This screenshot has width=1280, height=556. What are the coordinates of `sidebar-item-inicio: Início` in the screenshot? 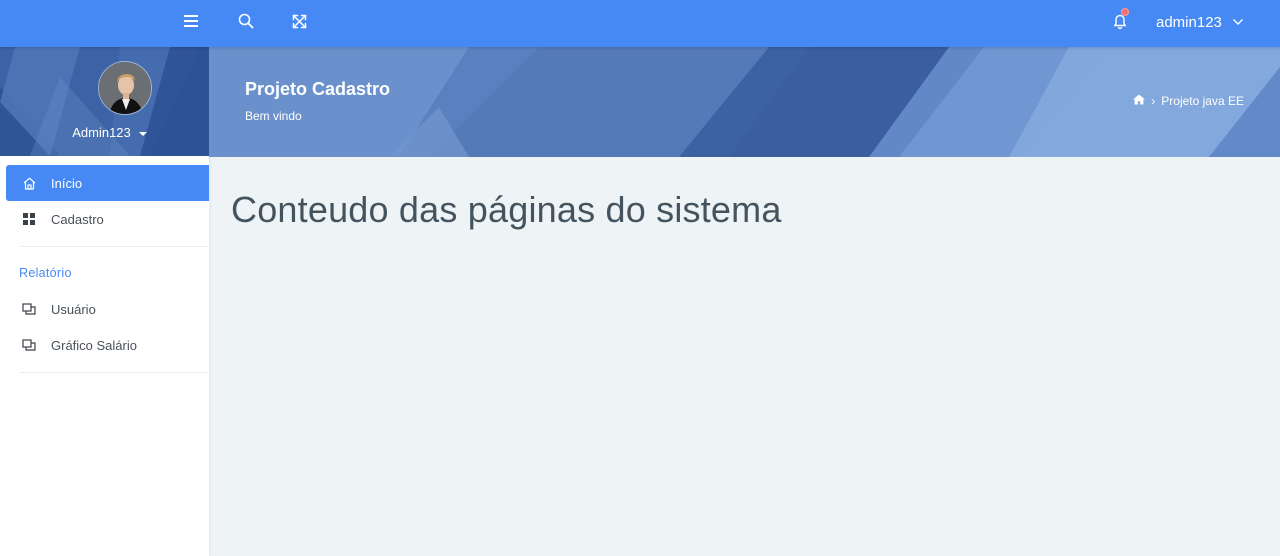 It's located at (107, 183).